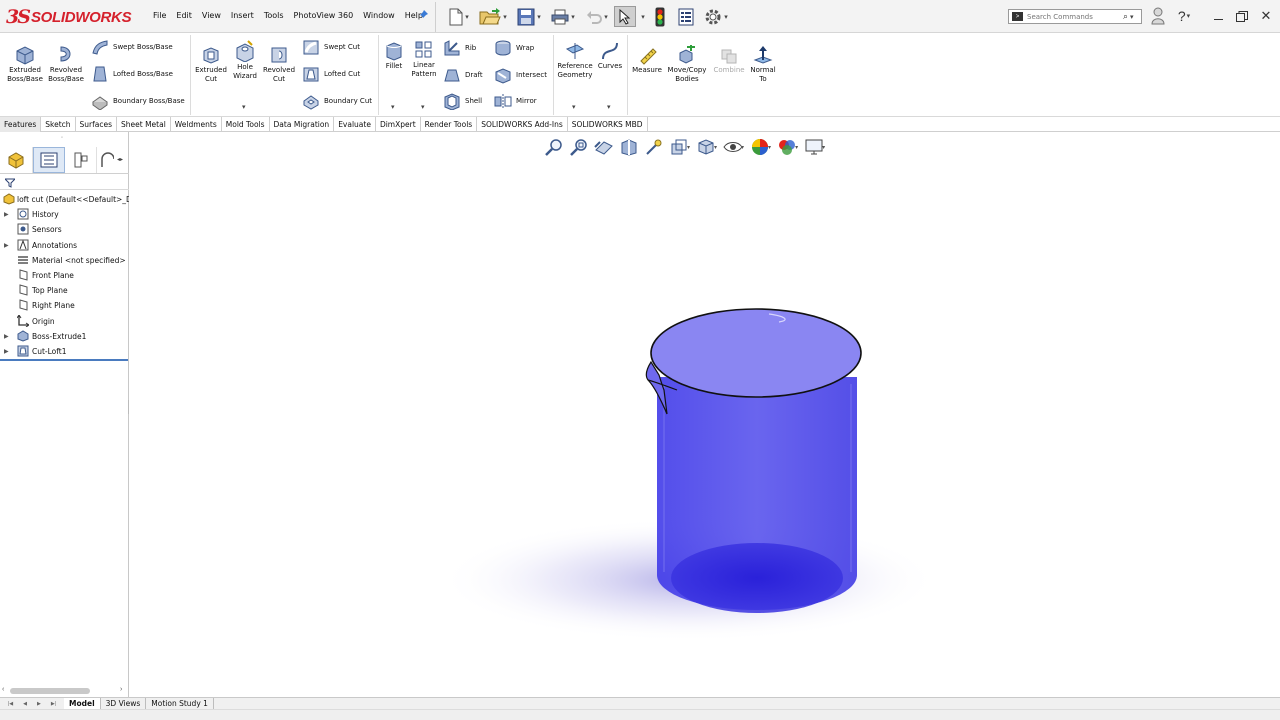 The width and height of the screenshot is (1280, 720). Describe the element at coordinates (246, 124) in the screenshot. I see `tab-mold-tools: Mold Tools` at that location.